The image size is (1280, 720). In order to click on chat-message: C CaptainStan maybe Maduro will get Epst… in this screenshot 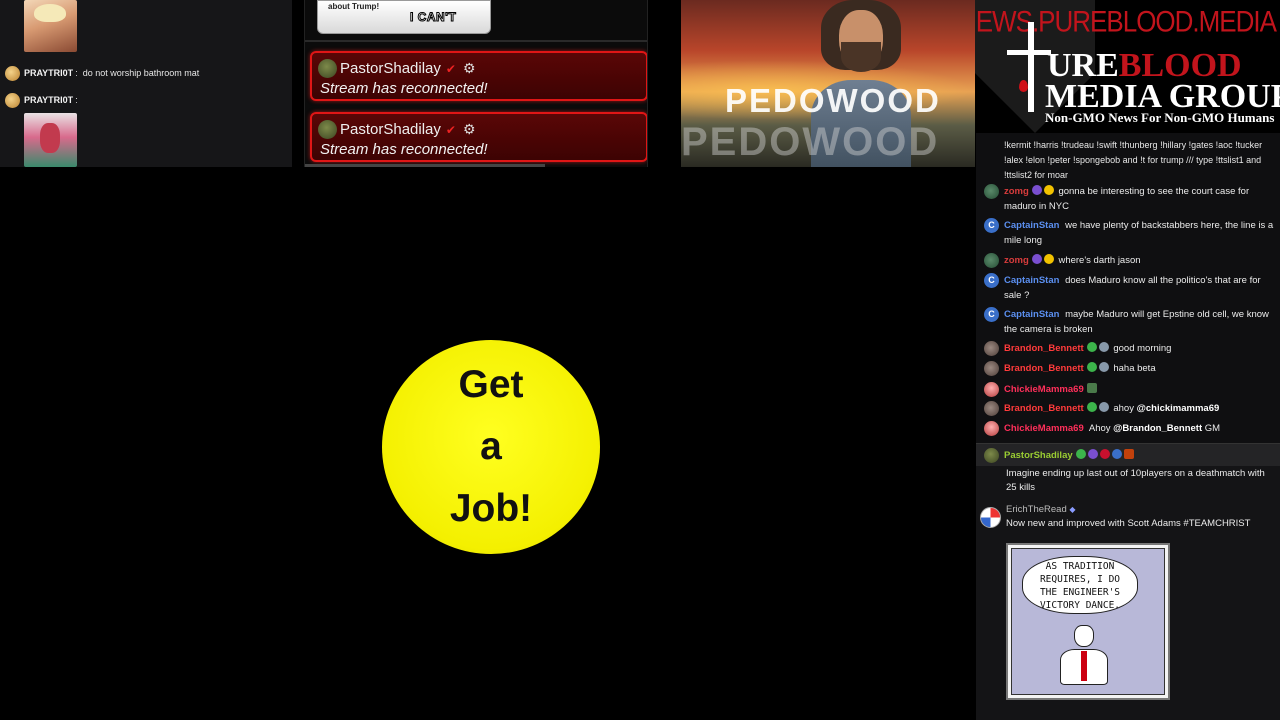, I will do `click(1130, 322)`.